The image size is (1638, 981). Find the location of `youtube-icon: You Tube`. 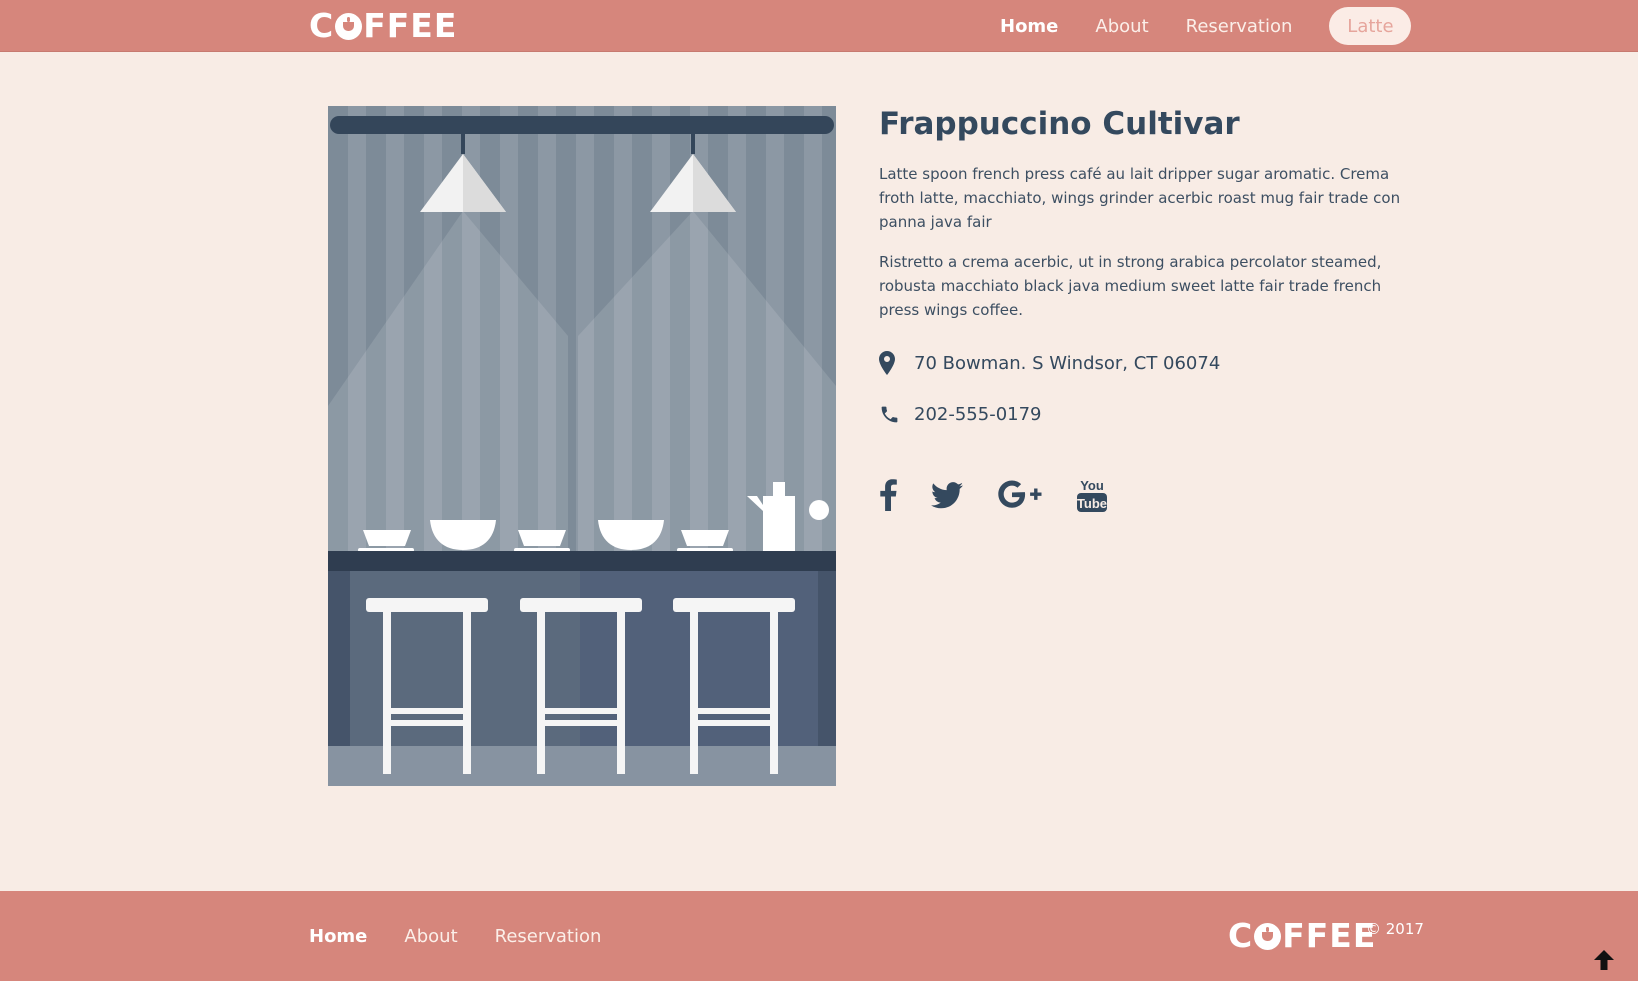

youtube-icon: You Tube is located at coordinates (1092, 495).